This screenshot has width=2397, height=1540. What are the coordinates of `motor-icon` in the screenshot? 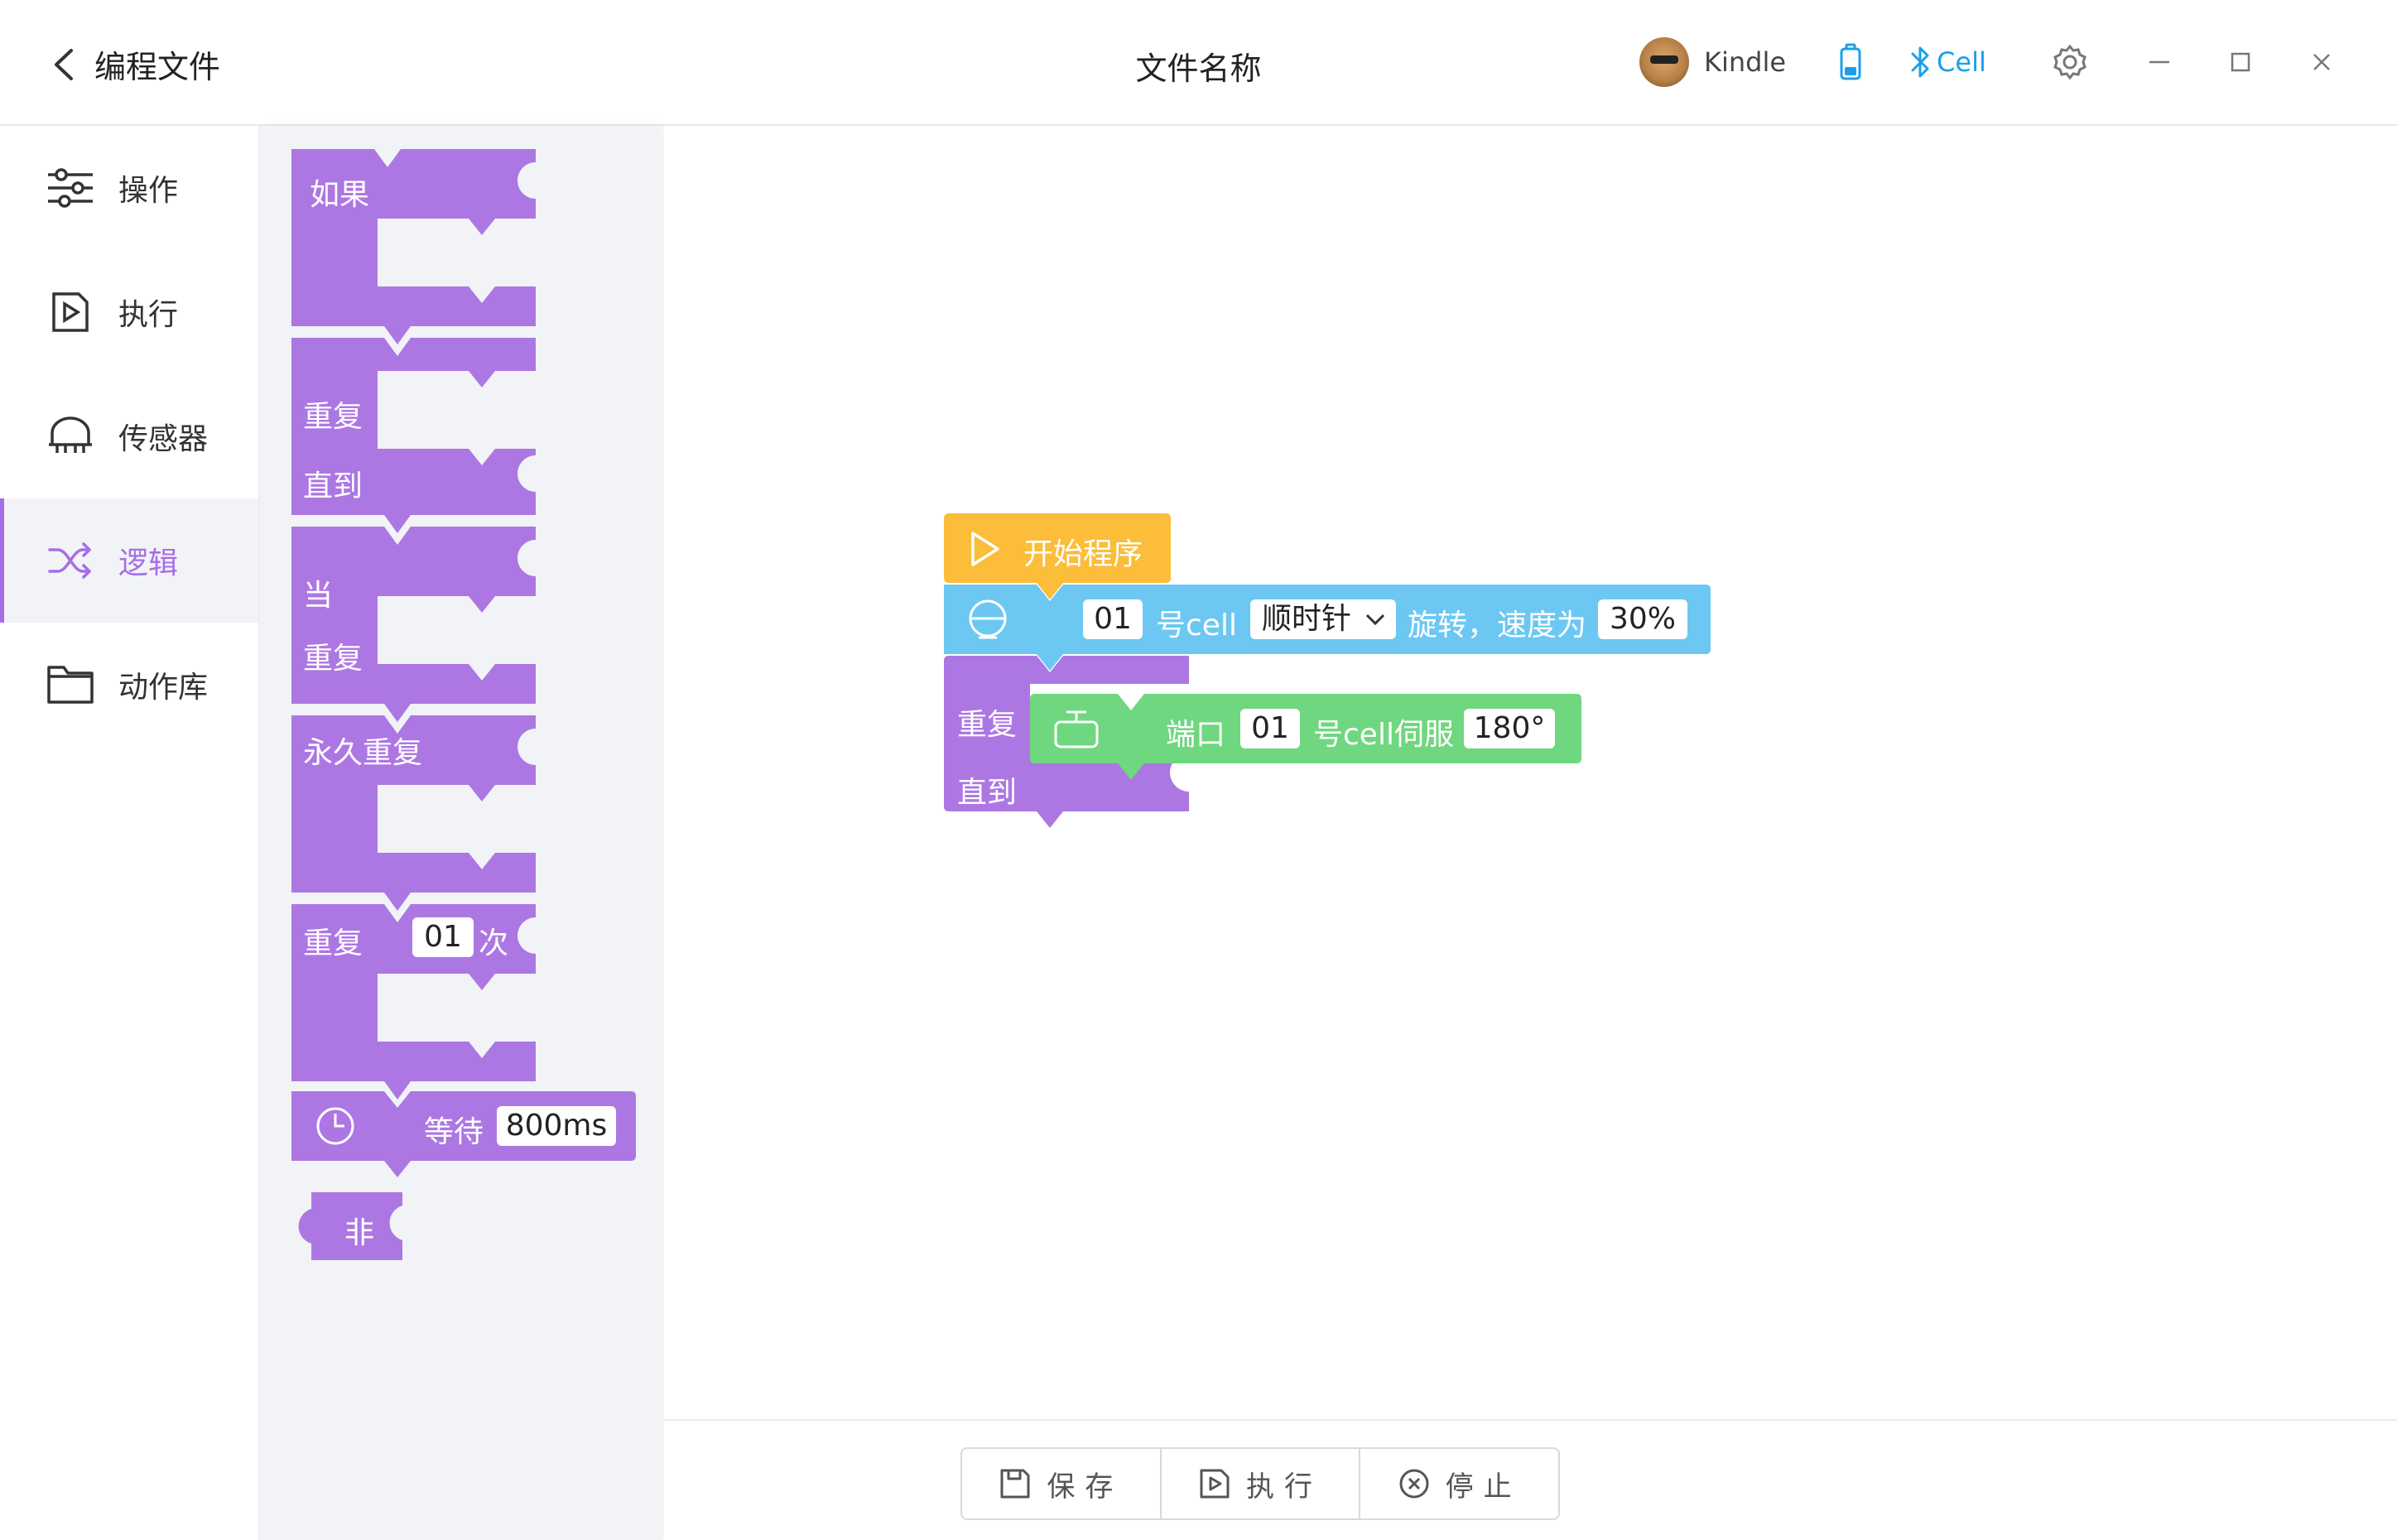 It's located at (988, 619).